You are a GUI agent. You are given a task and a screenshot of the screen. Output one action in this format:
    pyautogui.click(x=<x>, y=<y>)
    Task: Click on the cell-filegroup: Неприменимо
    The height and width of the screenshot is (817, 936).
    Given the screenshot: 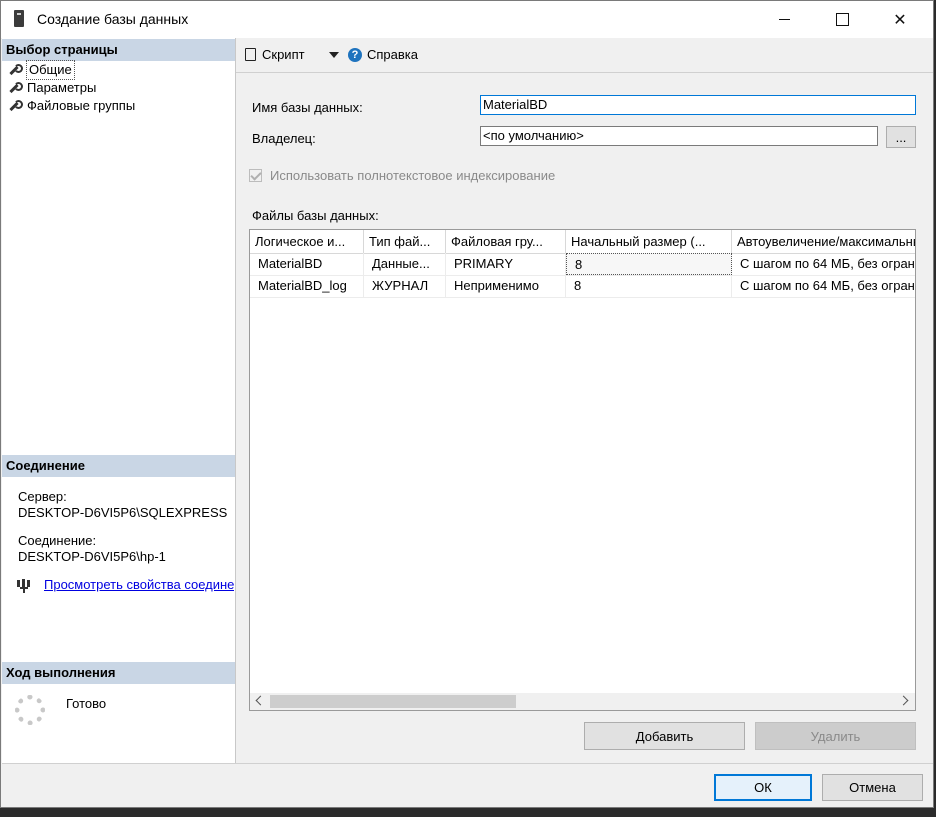 What is the action you would take?
    pyautogui.click(x=506, y=286)
    